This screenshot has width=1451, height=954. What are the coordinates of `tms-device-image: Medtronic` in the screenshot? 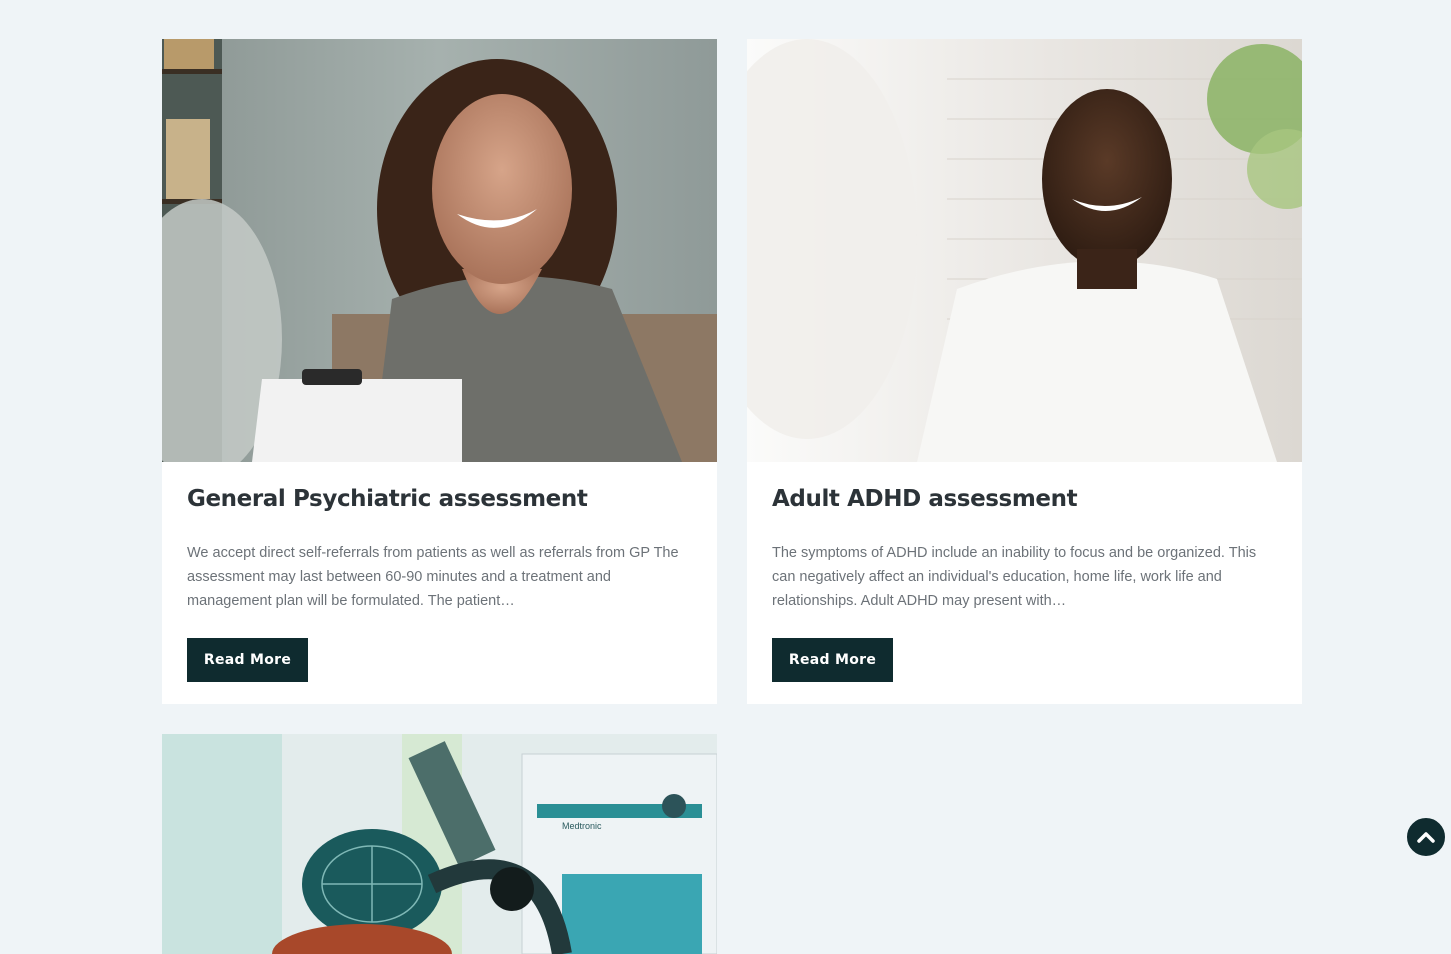 It's located at (439, 844).